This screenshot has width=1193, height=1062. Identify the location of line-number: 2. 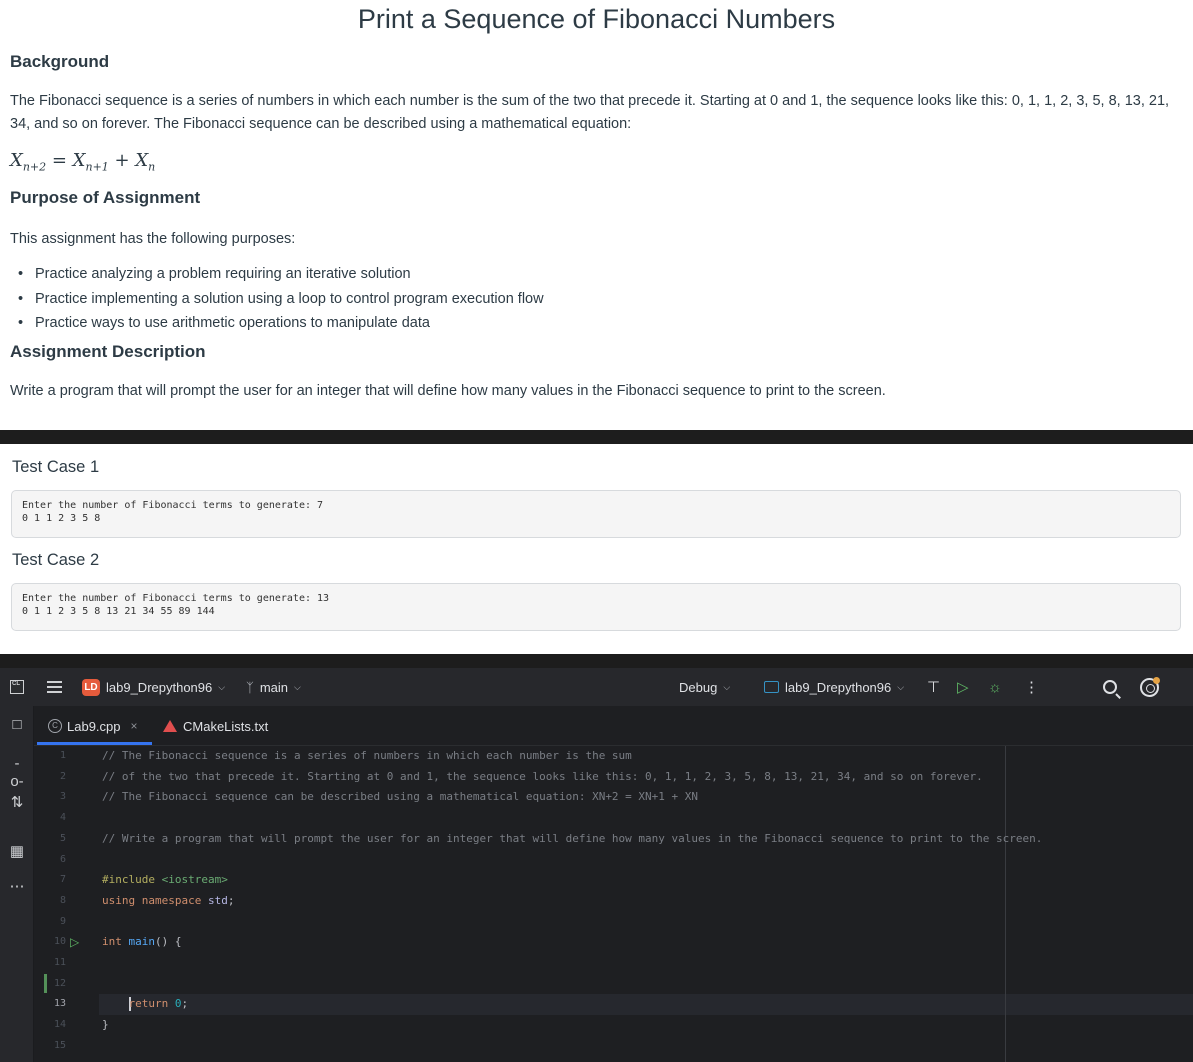
(62, 776).